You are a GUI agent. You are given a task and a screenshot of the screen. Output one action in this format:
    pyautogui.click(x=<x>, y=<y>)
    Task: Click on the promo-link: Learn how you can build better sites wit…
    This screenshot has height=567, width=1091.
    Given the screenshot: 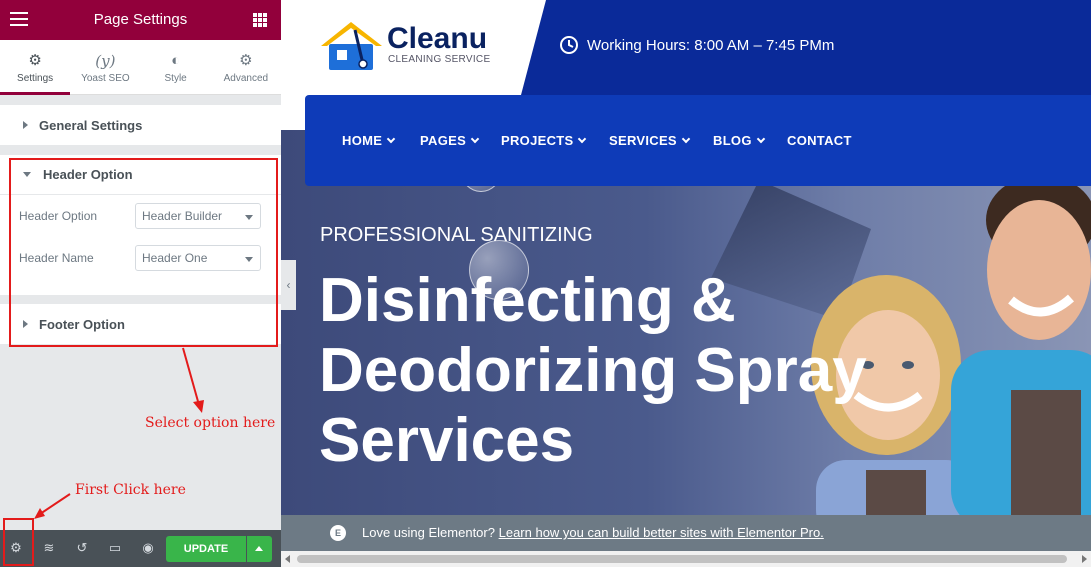 What is the action you would take?
    pyautogui.click(x=661, y=532)
    